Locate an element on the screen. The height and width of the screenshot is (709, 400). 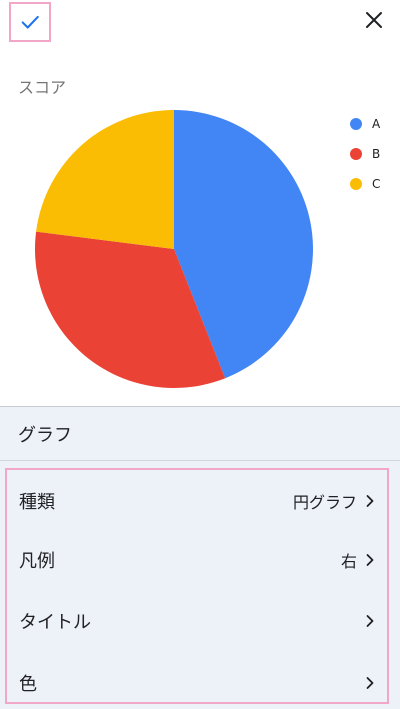
option-value: 右 is located at coordinates (348, 561).